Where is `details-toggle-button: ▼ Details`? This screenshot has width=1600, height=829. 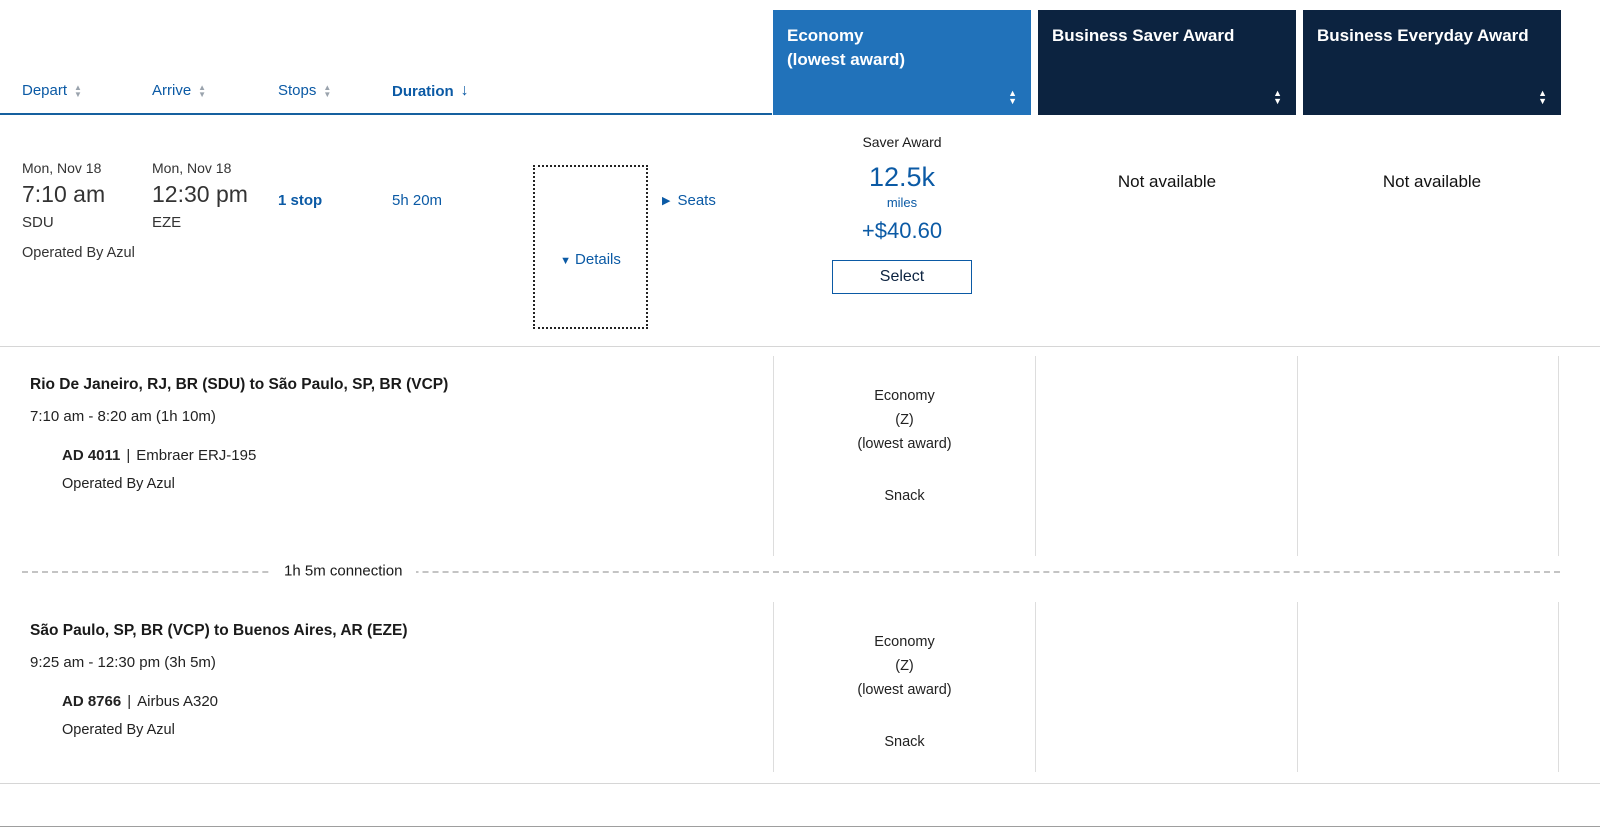
details-toggle-button: ▼ Details is located at coordinates (590, 247).